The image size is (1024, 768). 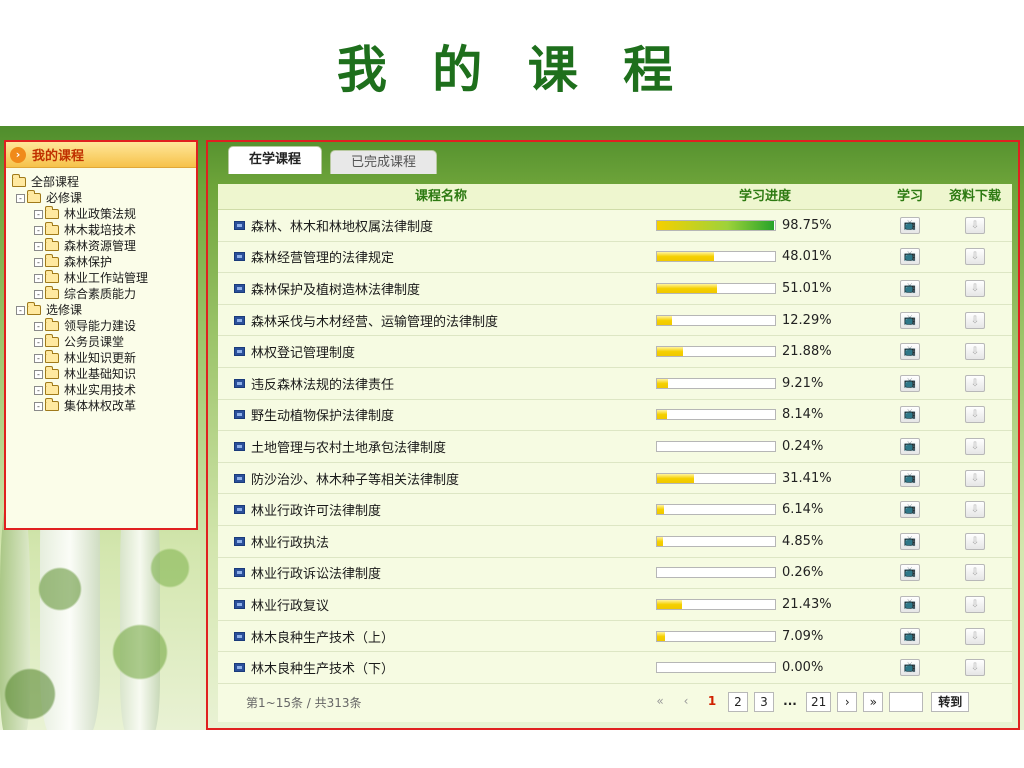 What do you see at coordinates (807, 288) in the screenshot?
I see `progress-percent: 51.01%` at bounding box center [807, 288].